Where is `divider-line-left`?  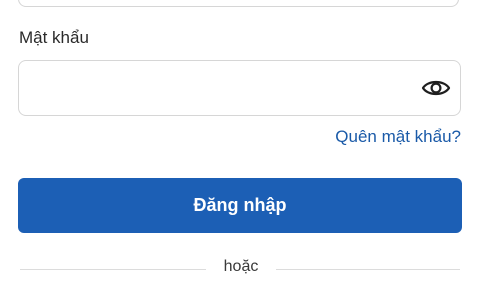 divider-line-left is located at coordinates (113, 269).